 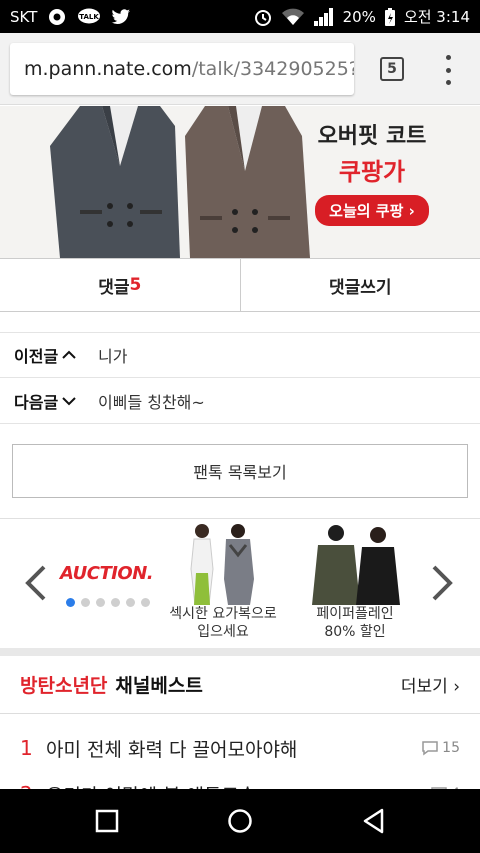 I want to click on recent-apps-icon, so click(x=107, y=821).